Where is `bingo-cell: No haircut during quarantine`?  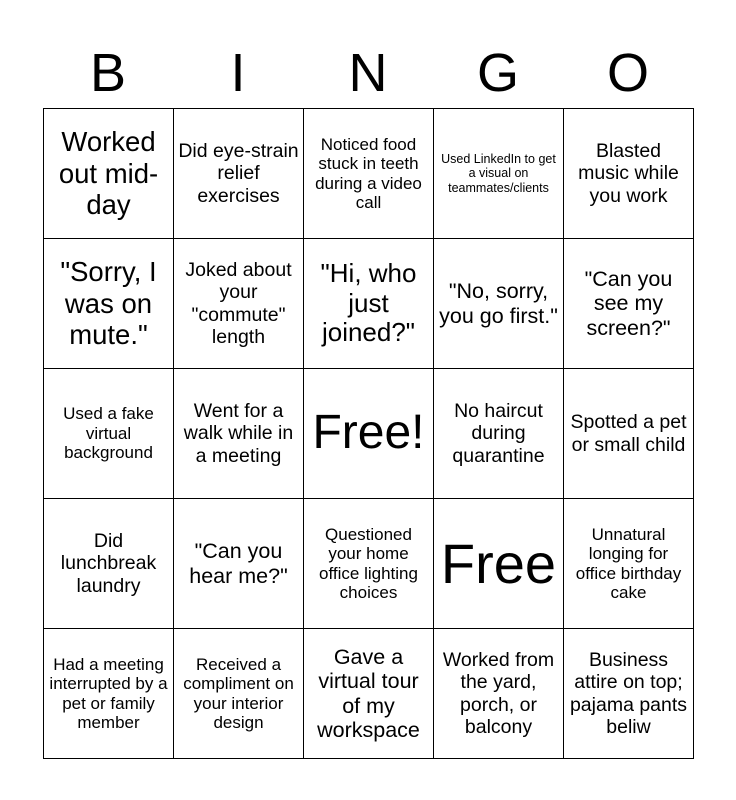 bingo-cell: No haircut during quarantine is located at coordinates (498, 433).